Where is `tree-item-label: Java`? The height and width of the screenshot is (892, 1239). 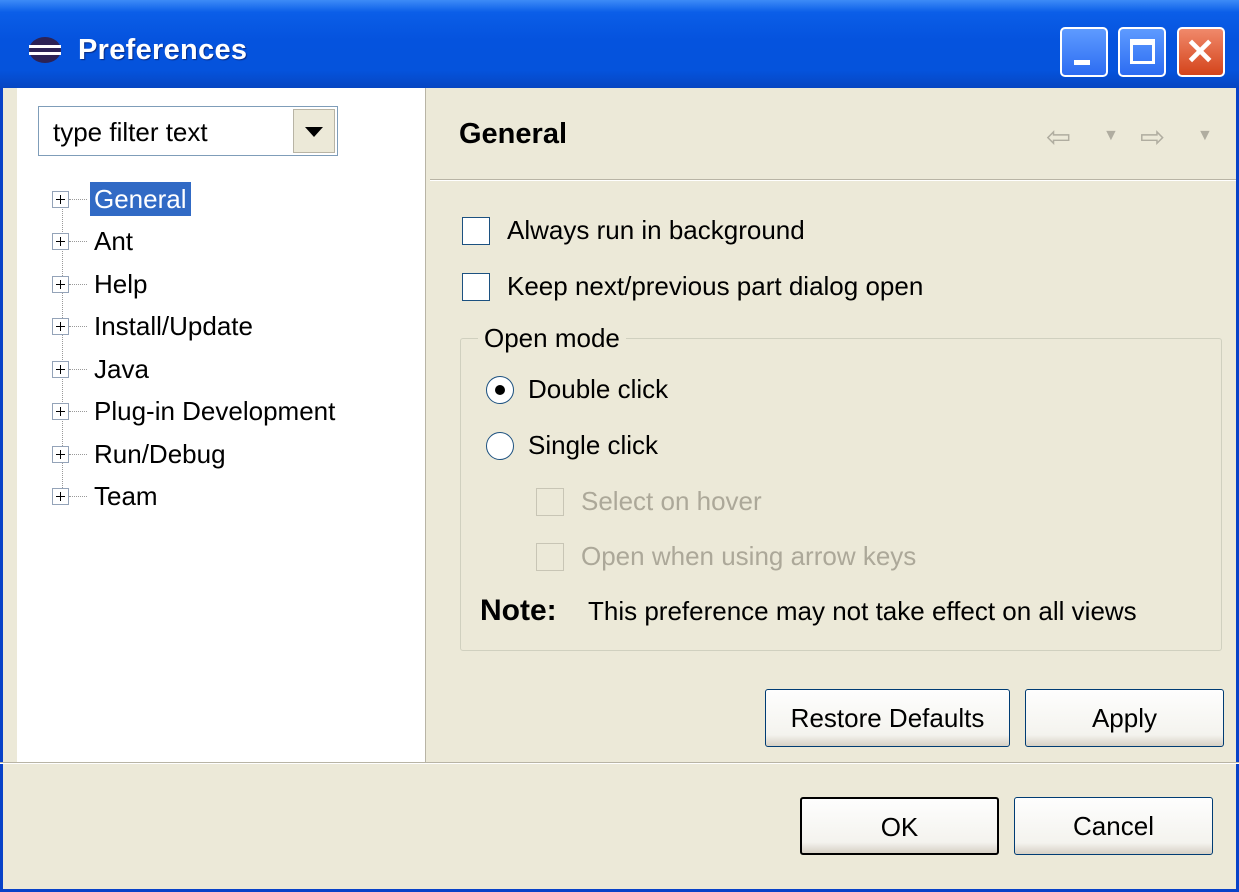
tree-item-label: Java is located at coordinates (121, 369).